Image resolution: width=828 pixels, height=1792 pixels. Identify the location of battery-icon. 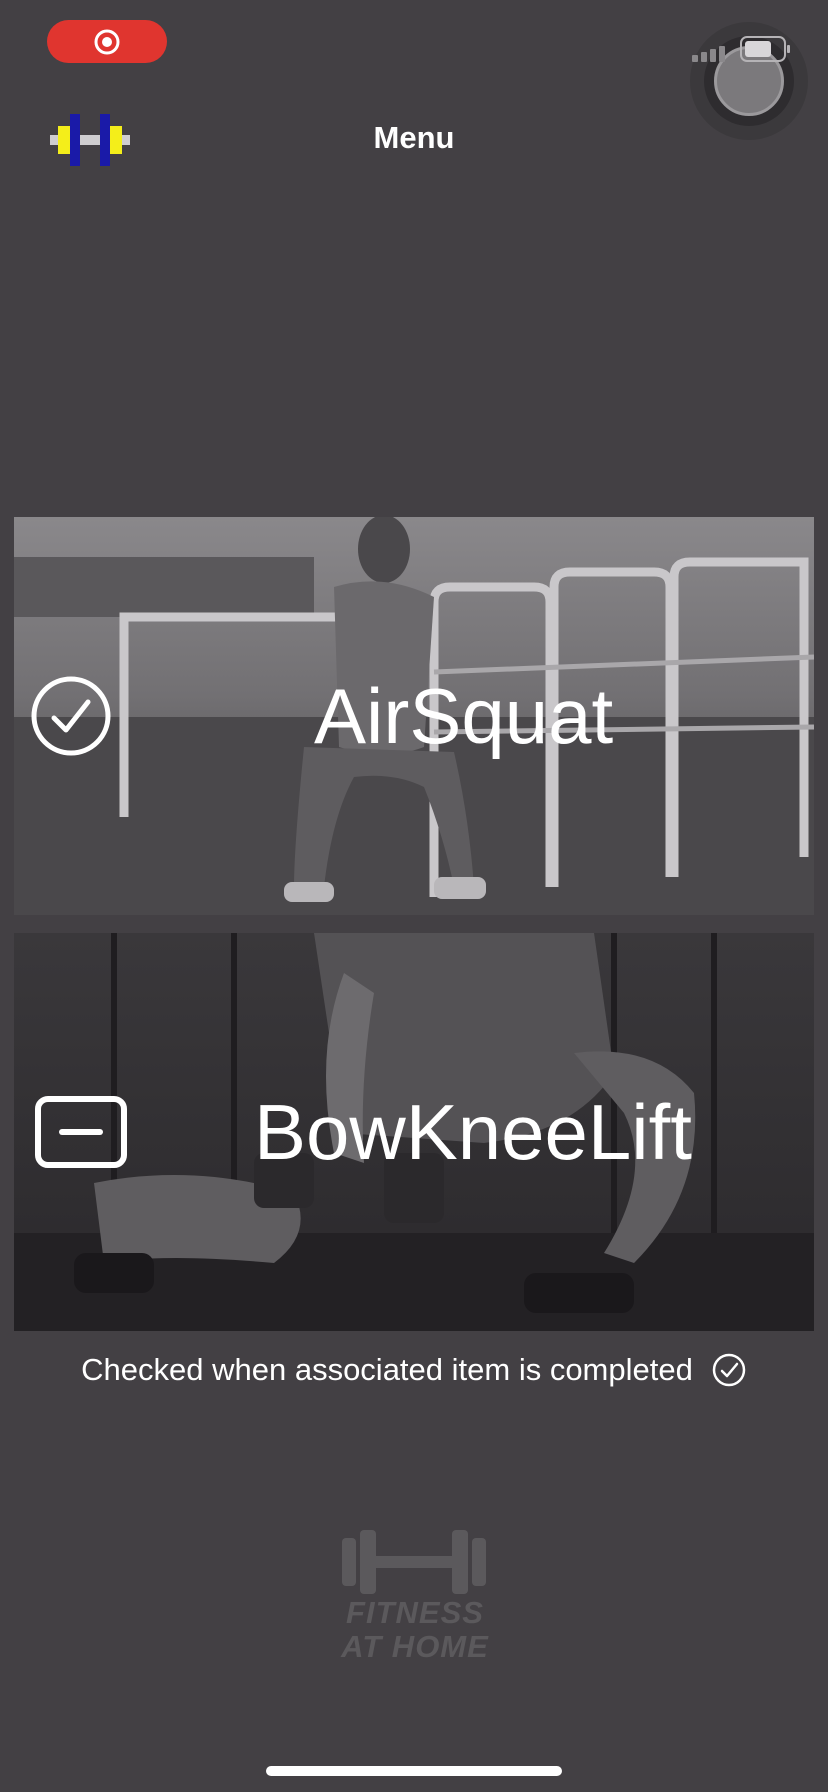
(765, 49).